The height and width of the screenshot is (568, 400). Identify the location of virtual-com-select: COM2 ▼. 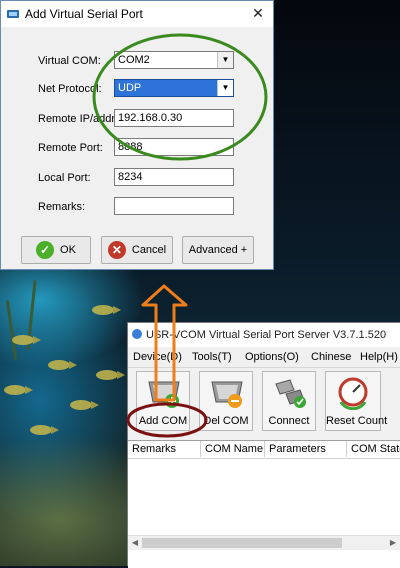
(174, 60).